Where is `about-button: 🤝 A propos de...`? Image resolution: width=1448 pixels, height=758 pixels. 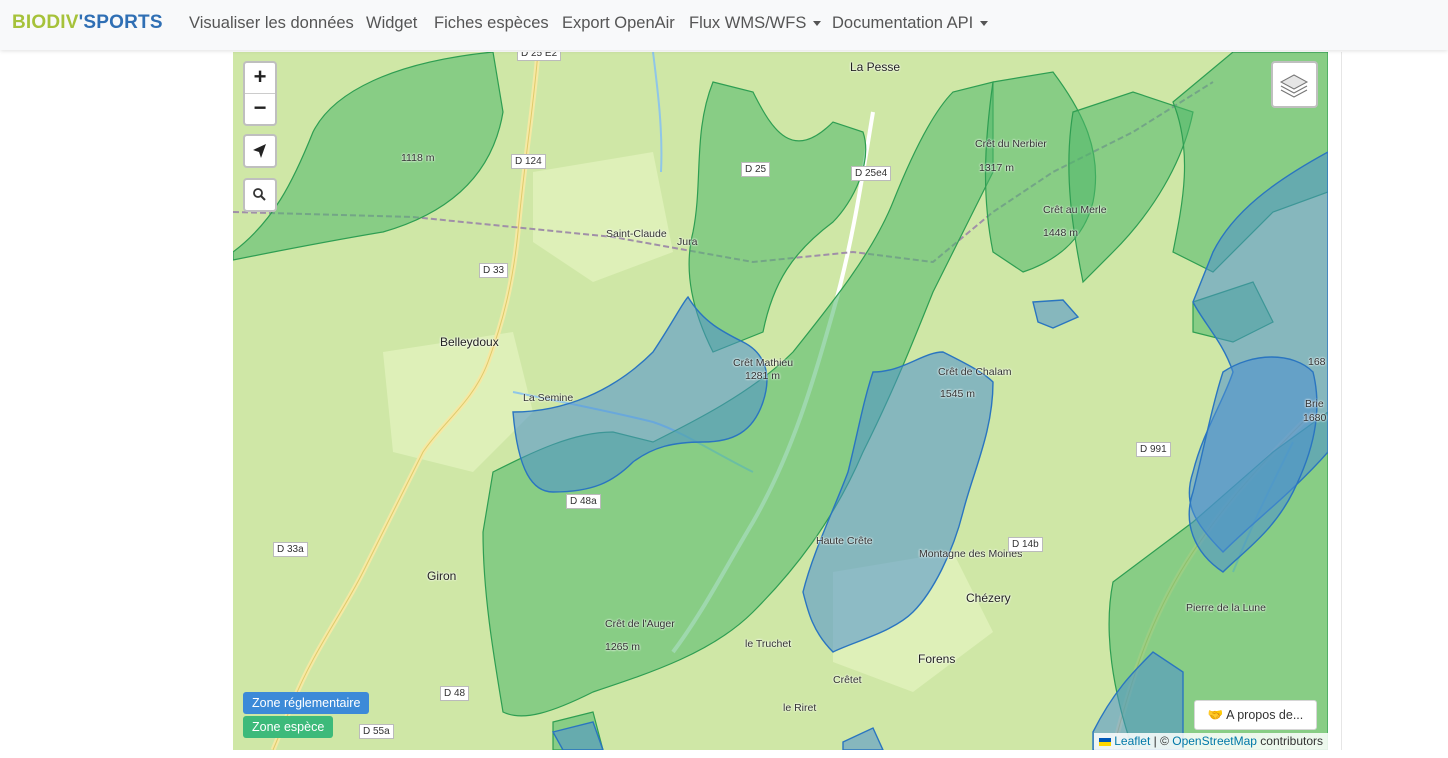
about-button: 🤝 A propos de... is located at coordinates (1255, 715).